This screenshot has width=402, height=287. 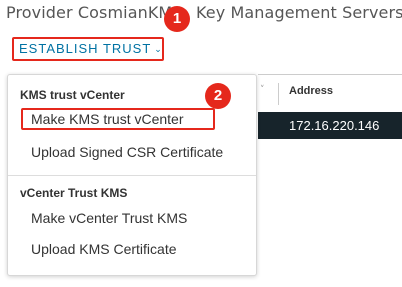 What do you see at coordinates (262, 90) in the screenshot?
I see `sort-caret-icon: ˅` at bounding box center [262, 90].